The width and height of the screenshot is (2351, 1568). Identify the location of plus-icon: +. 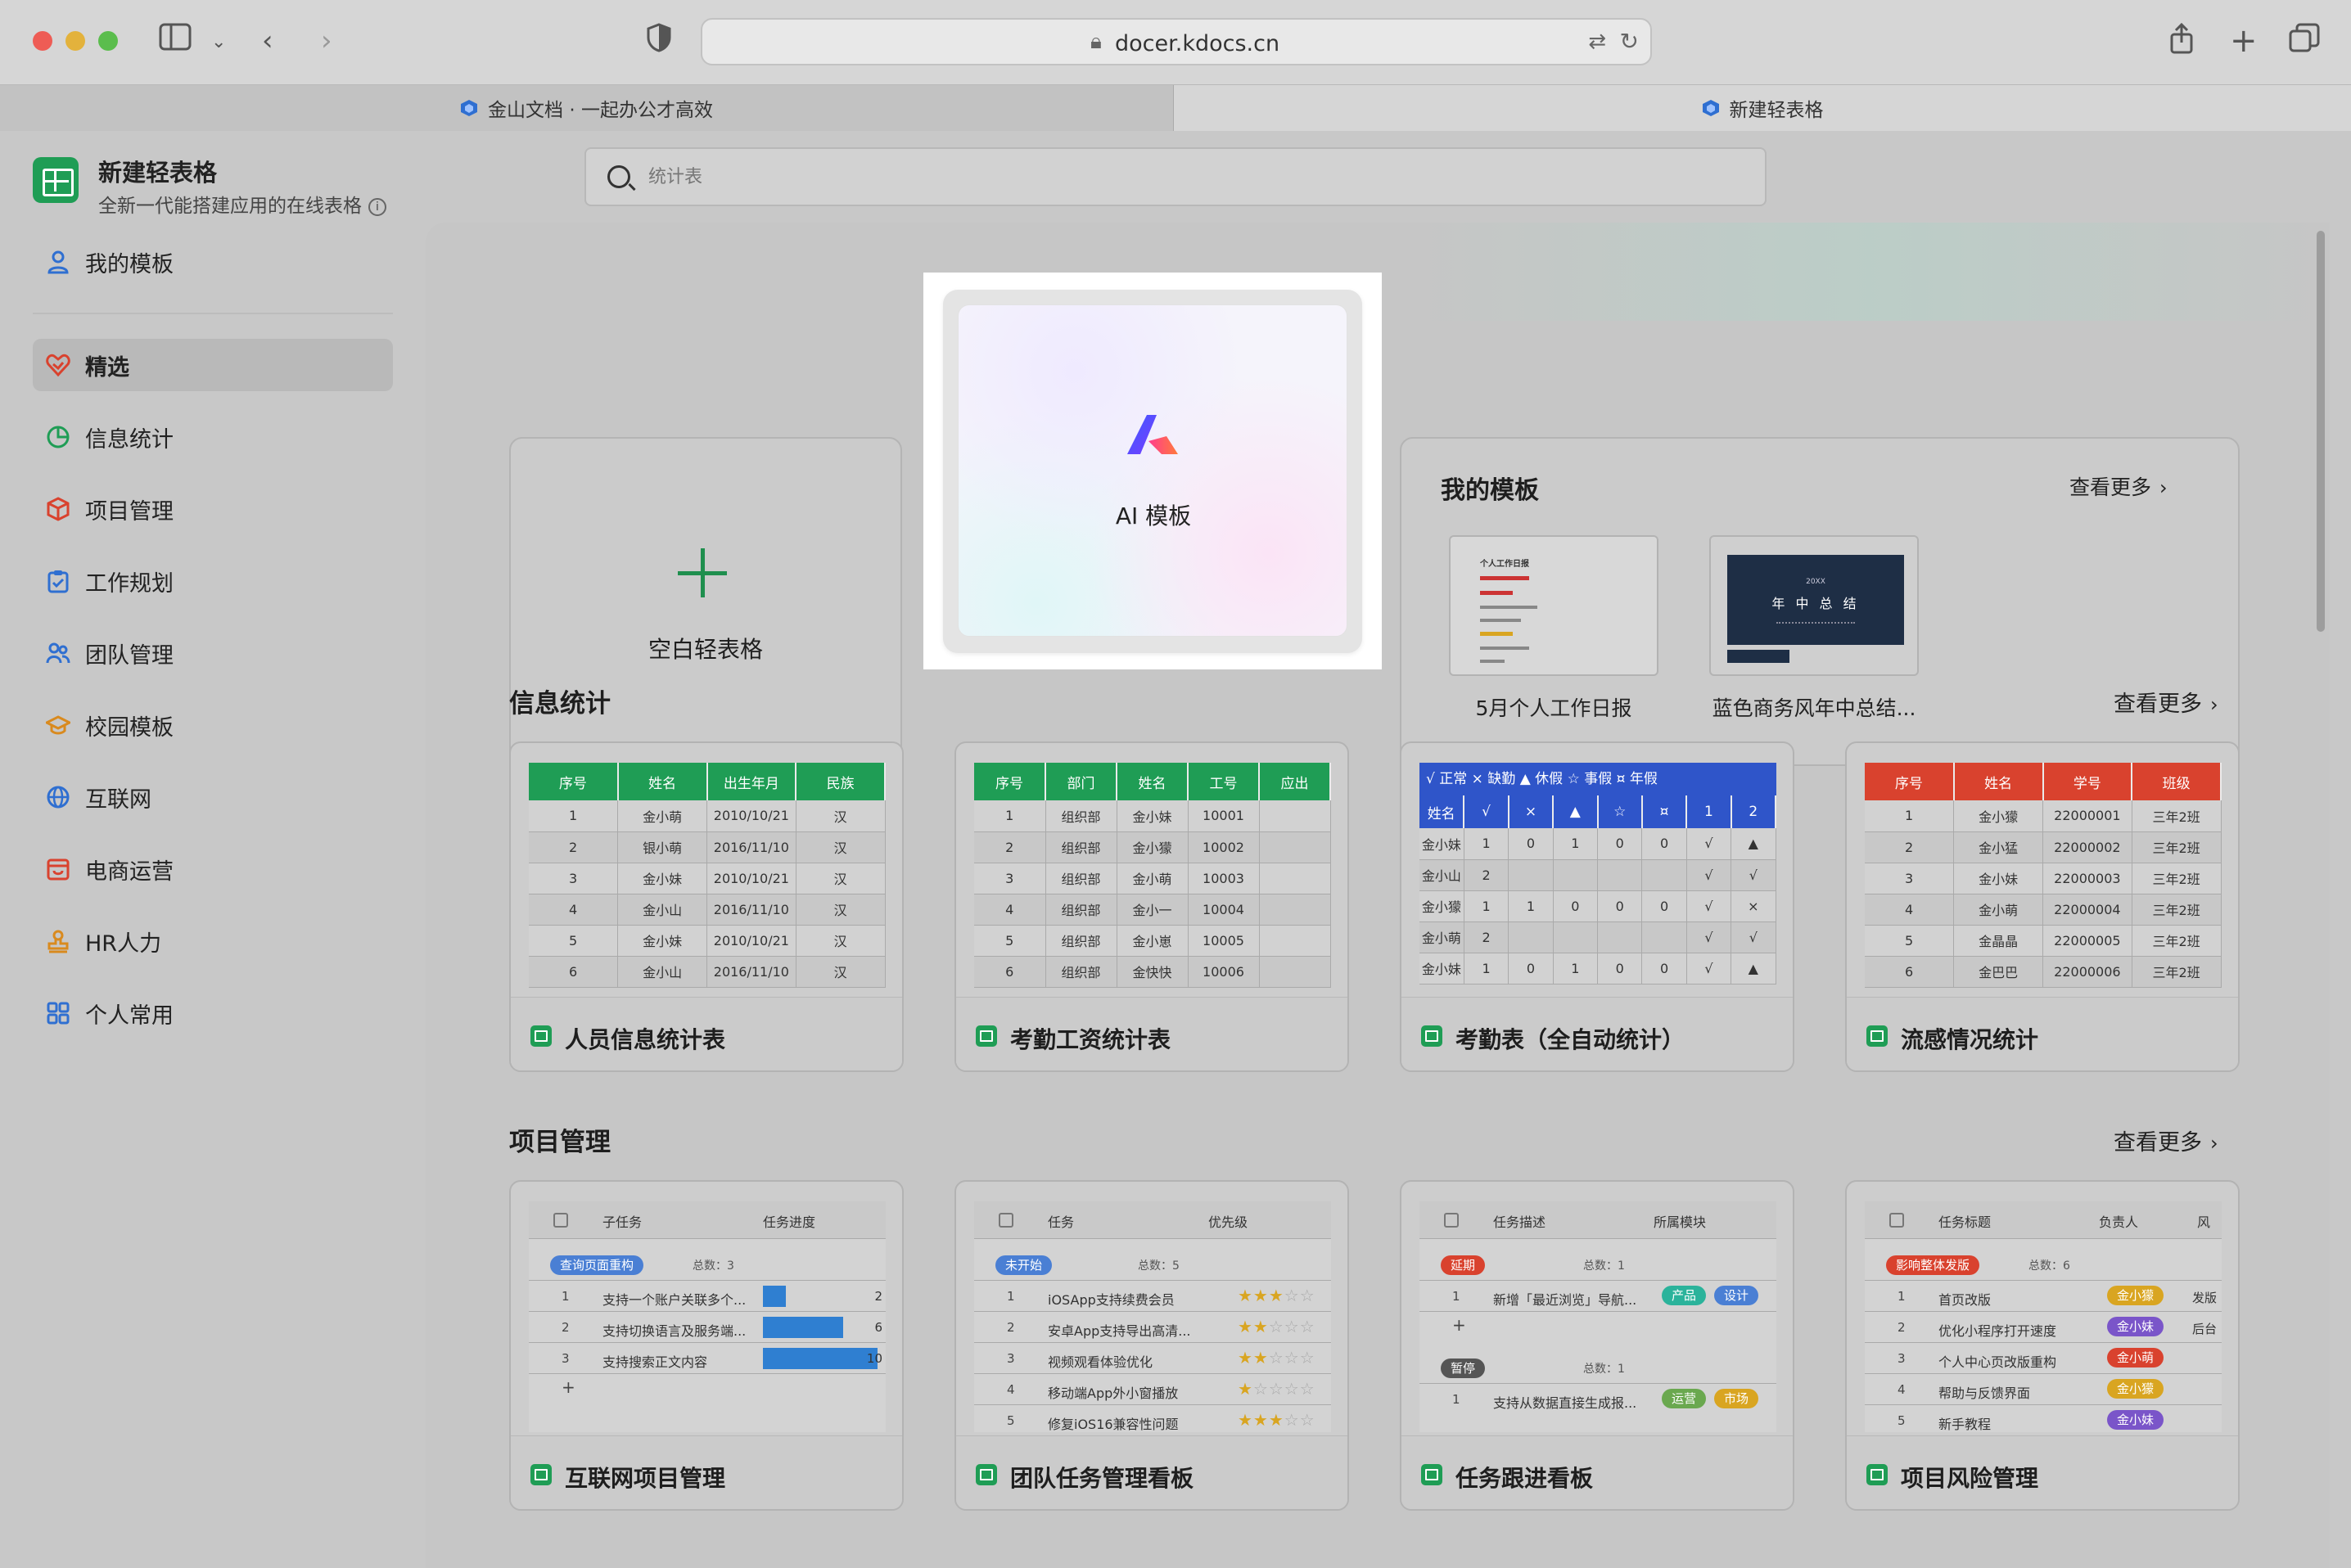
(568, 1387).